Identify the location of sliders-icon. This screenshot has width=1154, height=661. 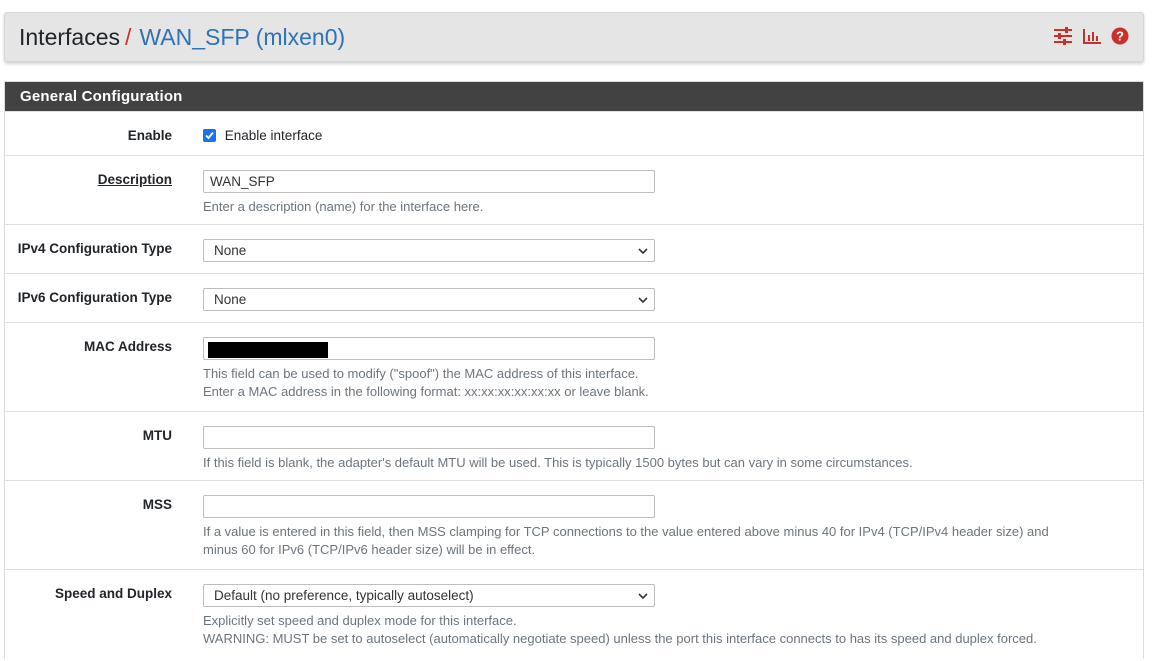
(1063, 38).